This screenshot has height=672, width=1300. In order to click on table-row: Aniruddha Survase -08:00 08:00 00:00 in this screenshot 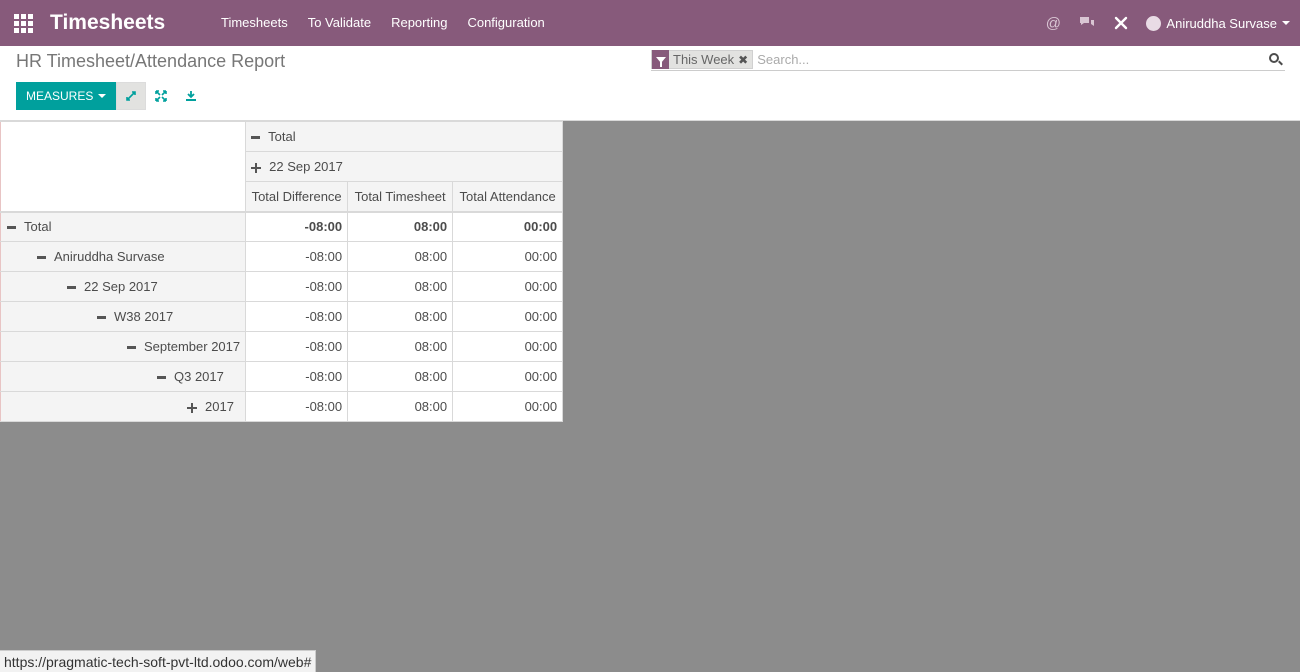, I will do `click(282, 256)`.